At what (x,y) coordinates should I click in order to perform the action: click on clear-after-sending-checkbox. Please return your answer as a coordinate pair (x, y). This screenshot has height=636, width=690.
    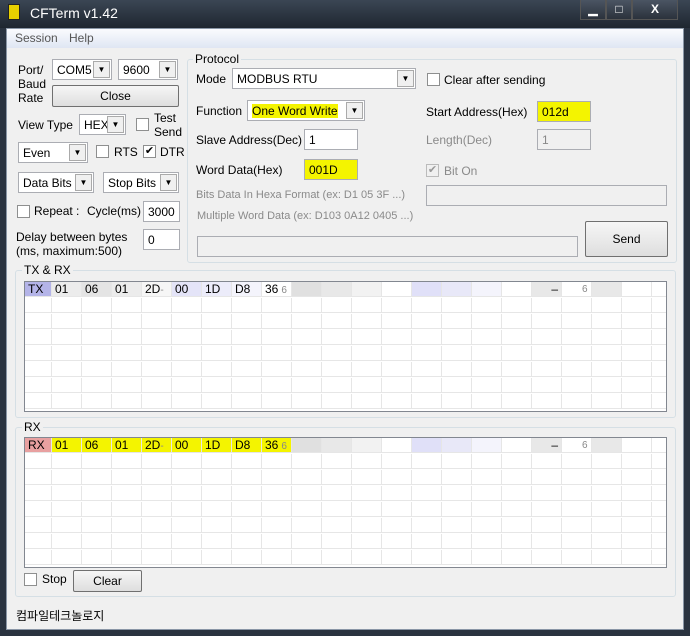
    Looking at the image, I should click on (433, 79).